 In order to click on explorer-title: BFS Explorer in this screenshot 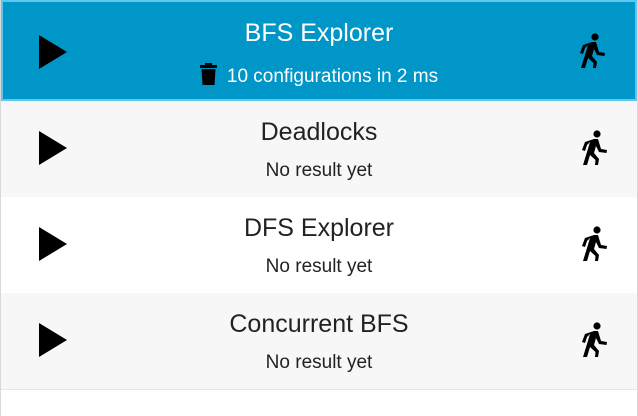, I will do `click(319, 33)`.